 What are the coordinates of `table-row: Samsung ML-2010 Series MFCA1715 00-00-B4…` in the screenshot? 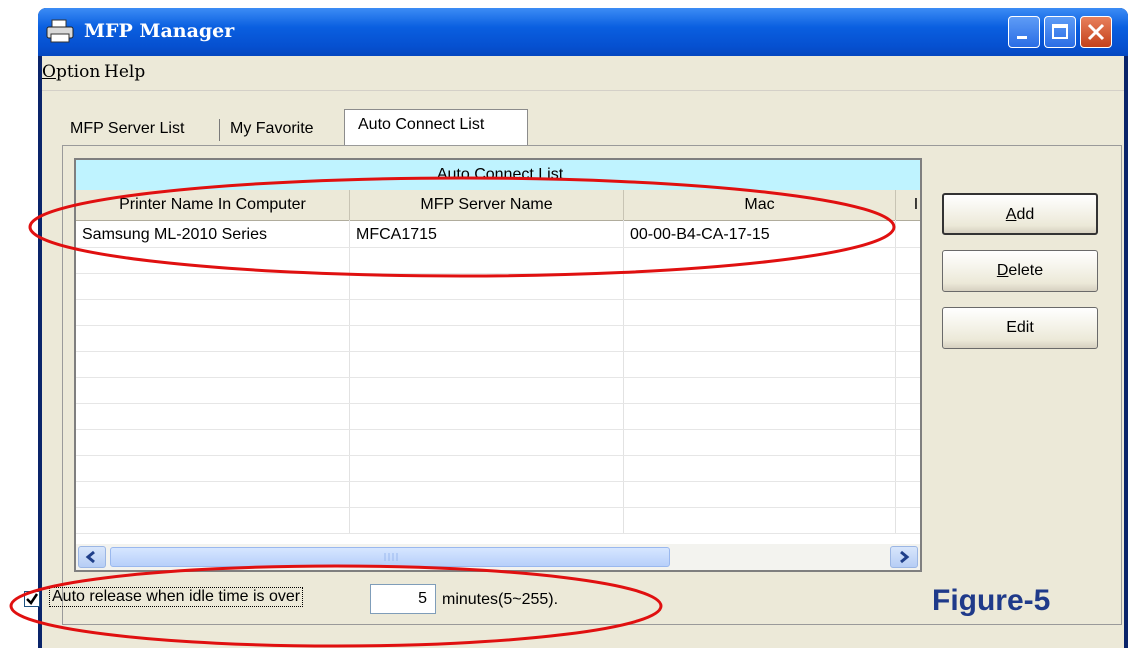 It's located at (498, 235).